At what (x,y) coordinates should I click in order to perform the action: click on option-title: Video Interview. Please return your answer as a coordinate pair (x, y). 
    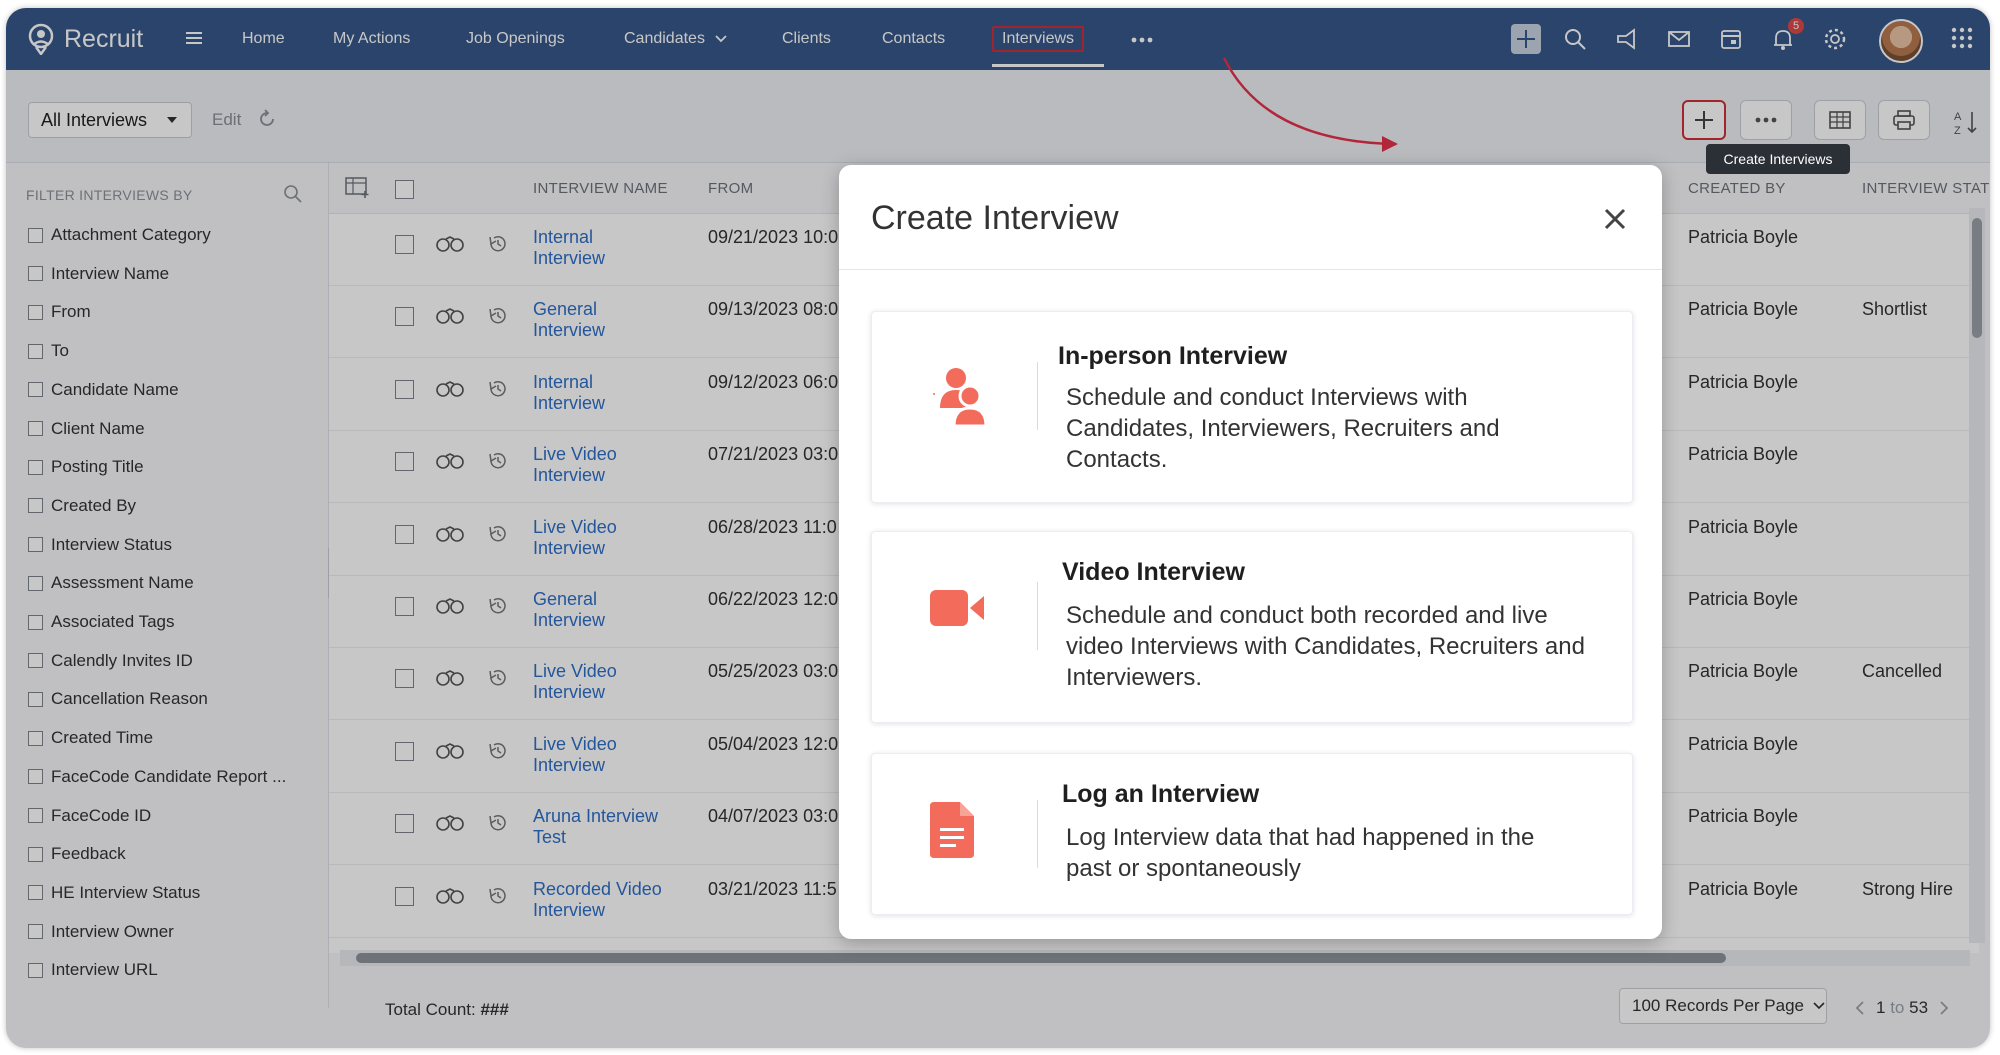
    Looking at the image, I should click on (1153, 572).